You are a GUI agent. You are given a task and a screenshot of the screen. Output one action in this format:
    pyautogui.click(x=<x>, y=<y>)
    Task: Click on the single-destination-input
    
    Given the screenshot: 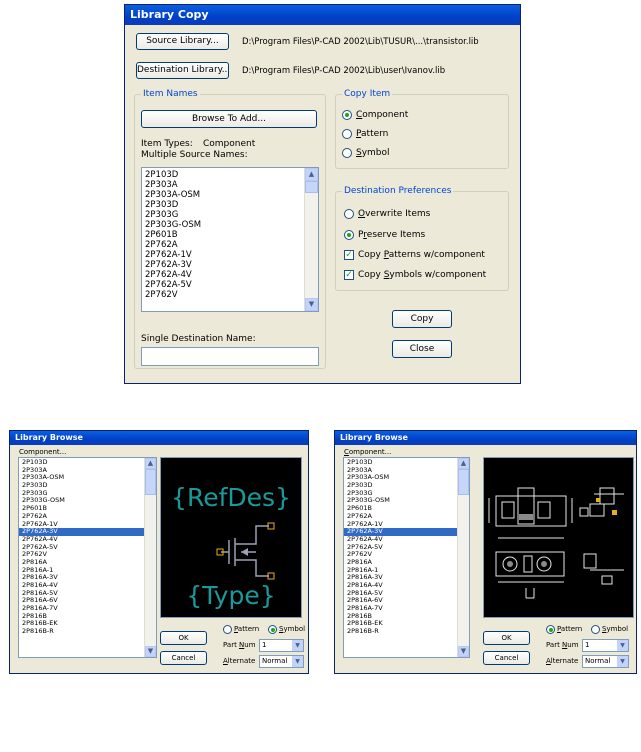 What is the action you would take?
    pyautogui.click(x=230, y=356)
    